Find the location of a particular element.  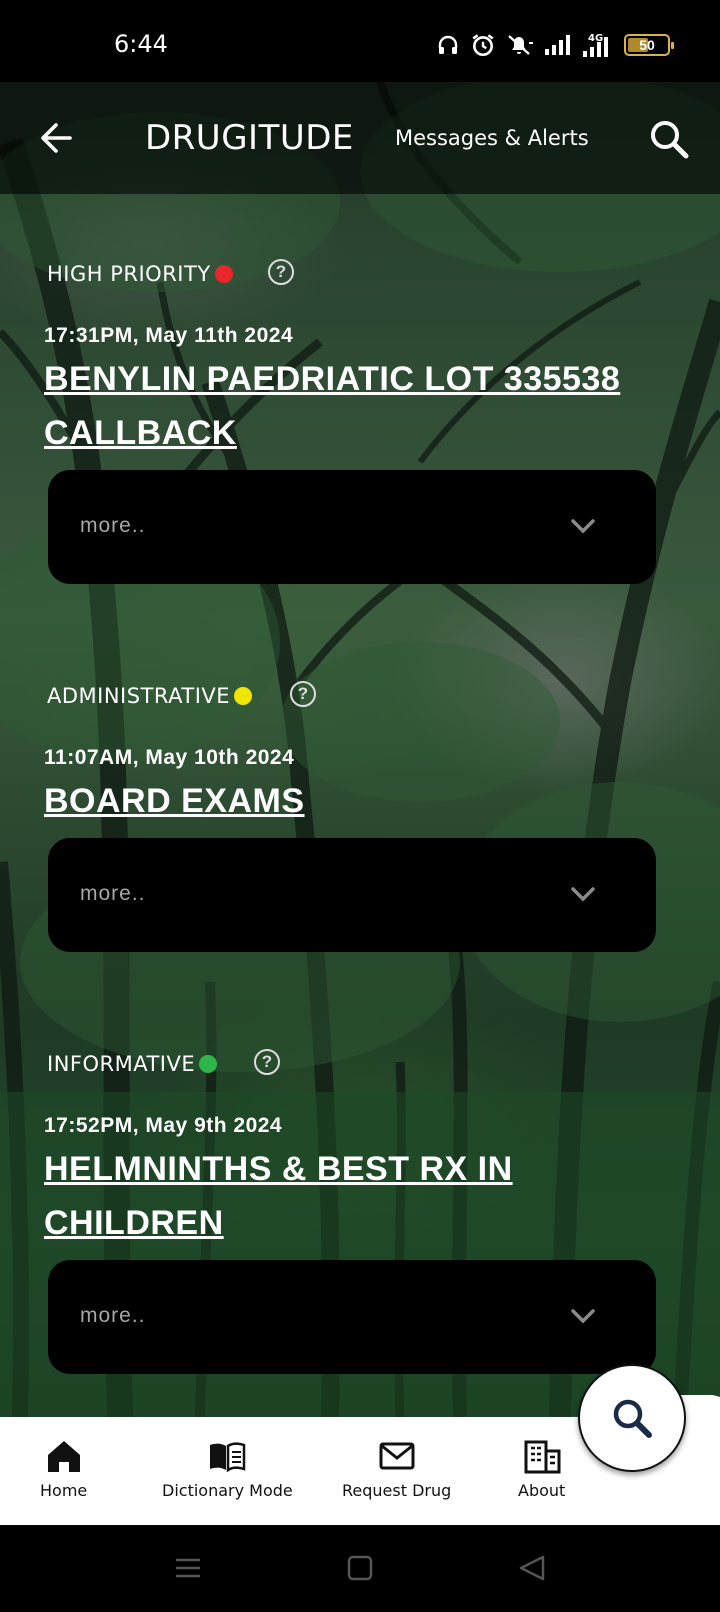

search-fab is located at coordinates (632, 1418).